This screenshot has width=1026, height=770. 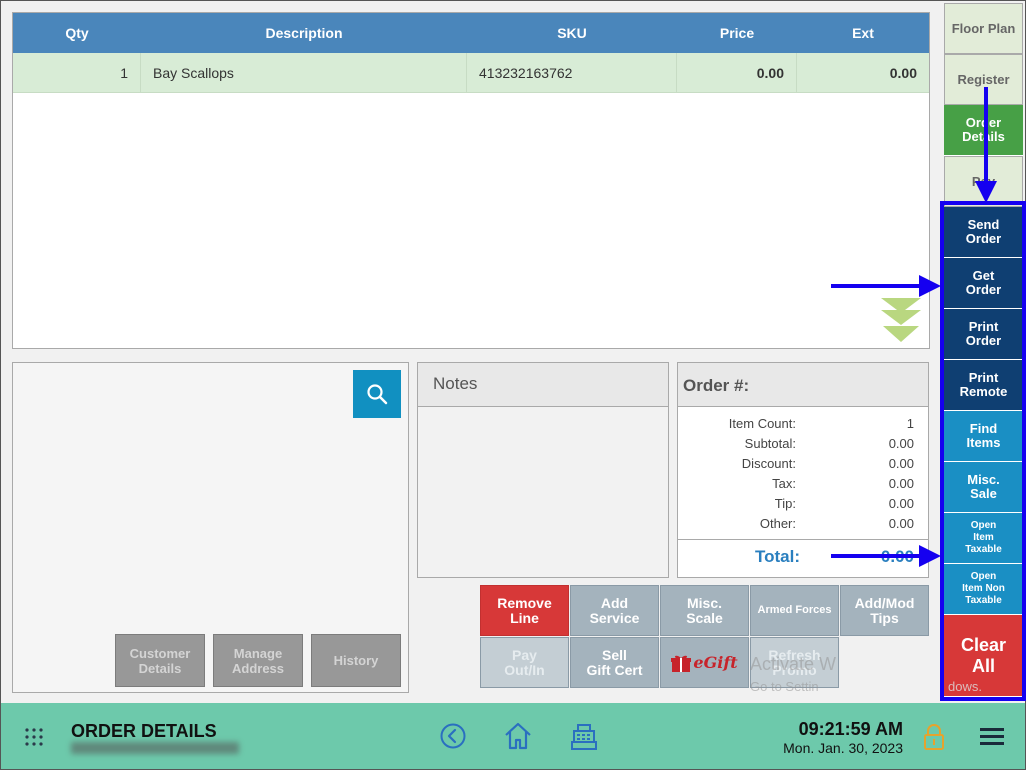 I want to click on print-remote-button: Print Remote, so click(x=983, y=385).